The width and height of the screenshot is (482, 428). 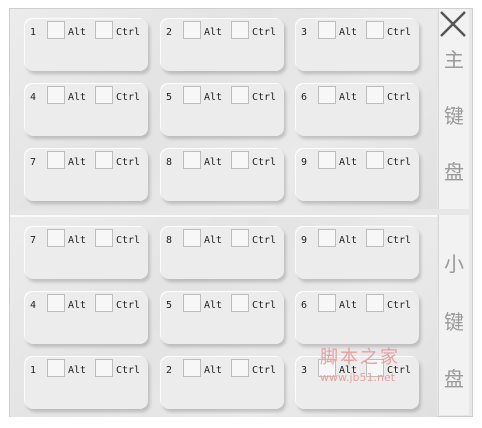 I want to click on main-key-card: 1 Alt Ctrl, so click(x=86, y=45).